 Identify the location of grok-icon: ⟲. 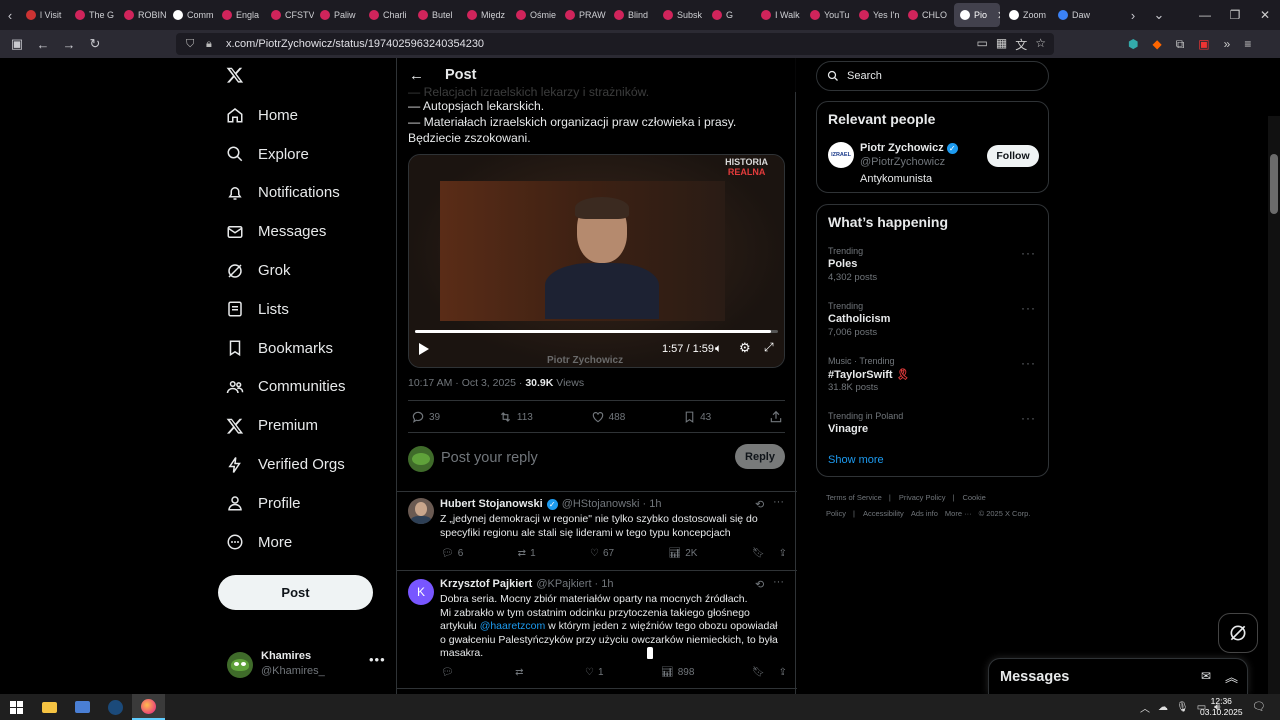
(759, 504).